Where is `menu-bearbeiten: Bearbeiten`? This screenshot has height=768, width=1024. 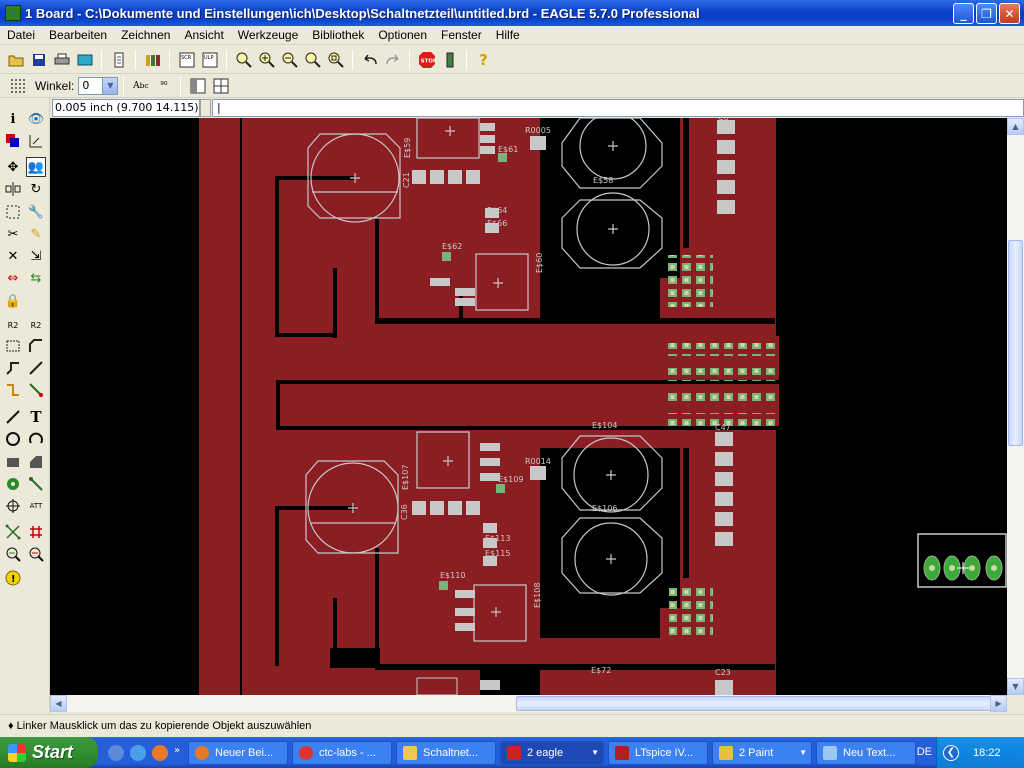
menu-bearbeiten: Bearbeiten is located at coordinates (78, 35).